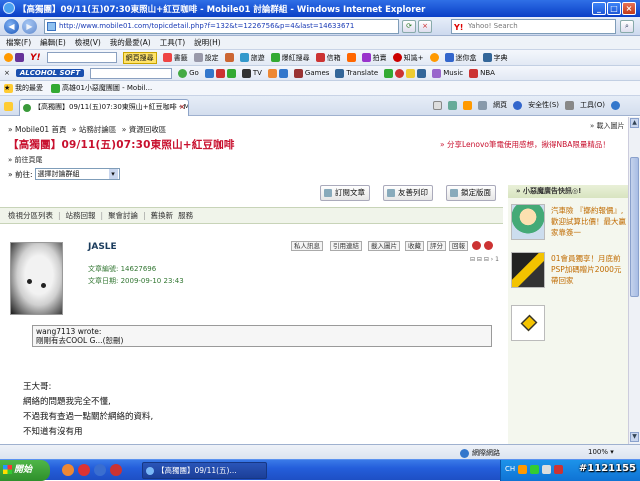  Describe the element at coordinates (528, 222) in the screenshot. I see `ad-image-insurance` at that location.